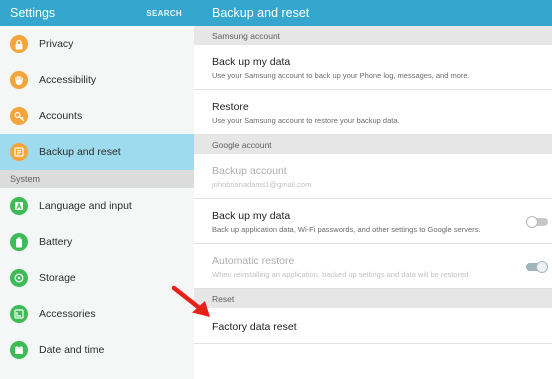  Describe the element at coordinates (19, 116) in the screenshot. I see `key-icon` at that location.